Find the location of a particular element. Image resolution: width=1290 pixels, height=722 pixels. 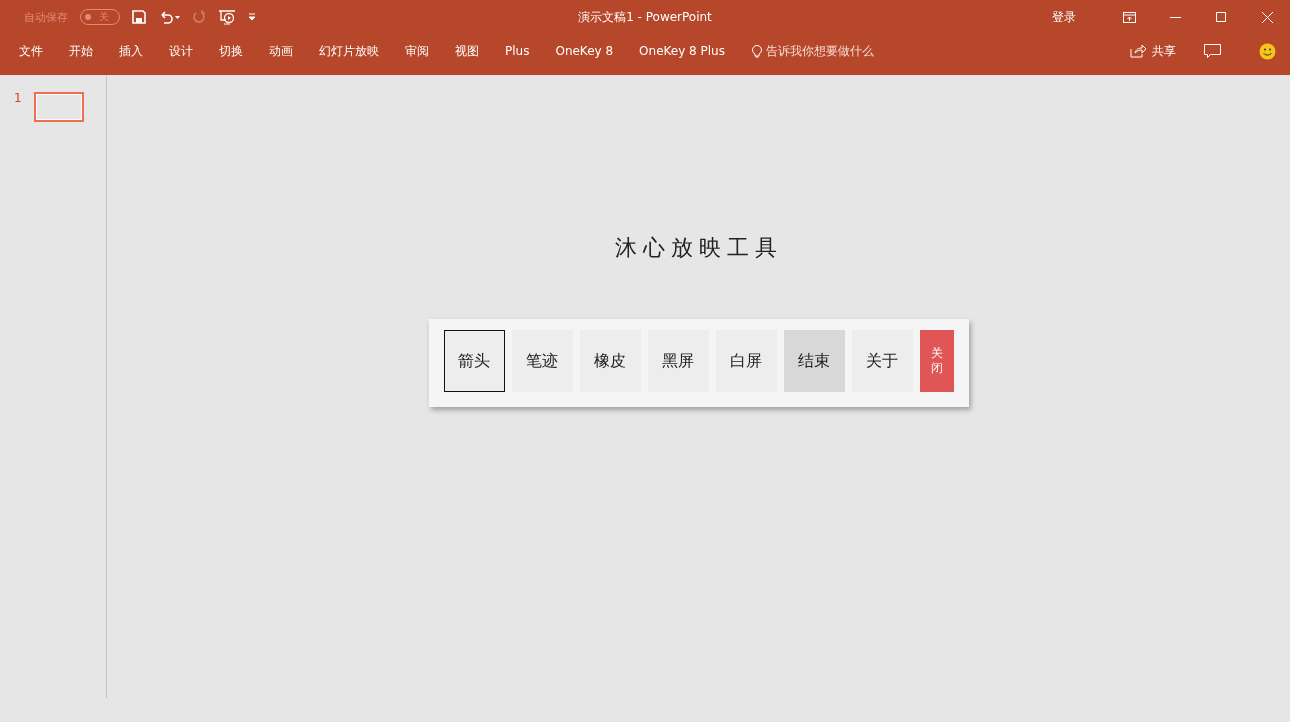

lightbulb-icon is located at coordinates (756, 51).